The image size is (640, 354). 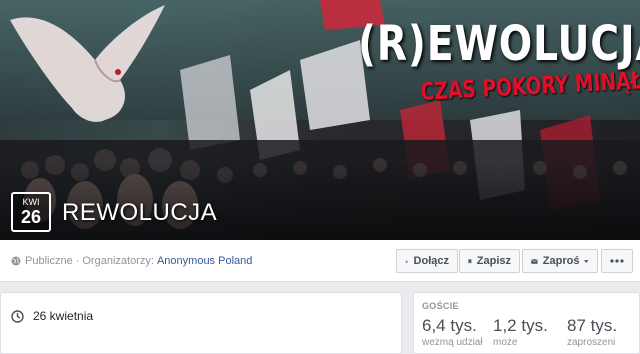 What do you see at coordinates (87, 63) in the screenshot?
I see `eagle-icon` at bounding box center [87, 63].